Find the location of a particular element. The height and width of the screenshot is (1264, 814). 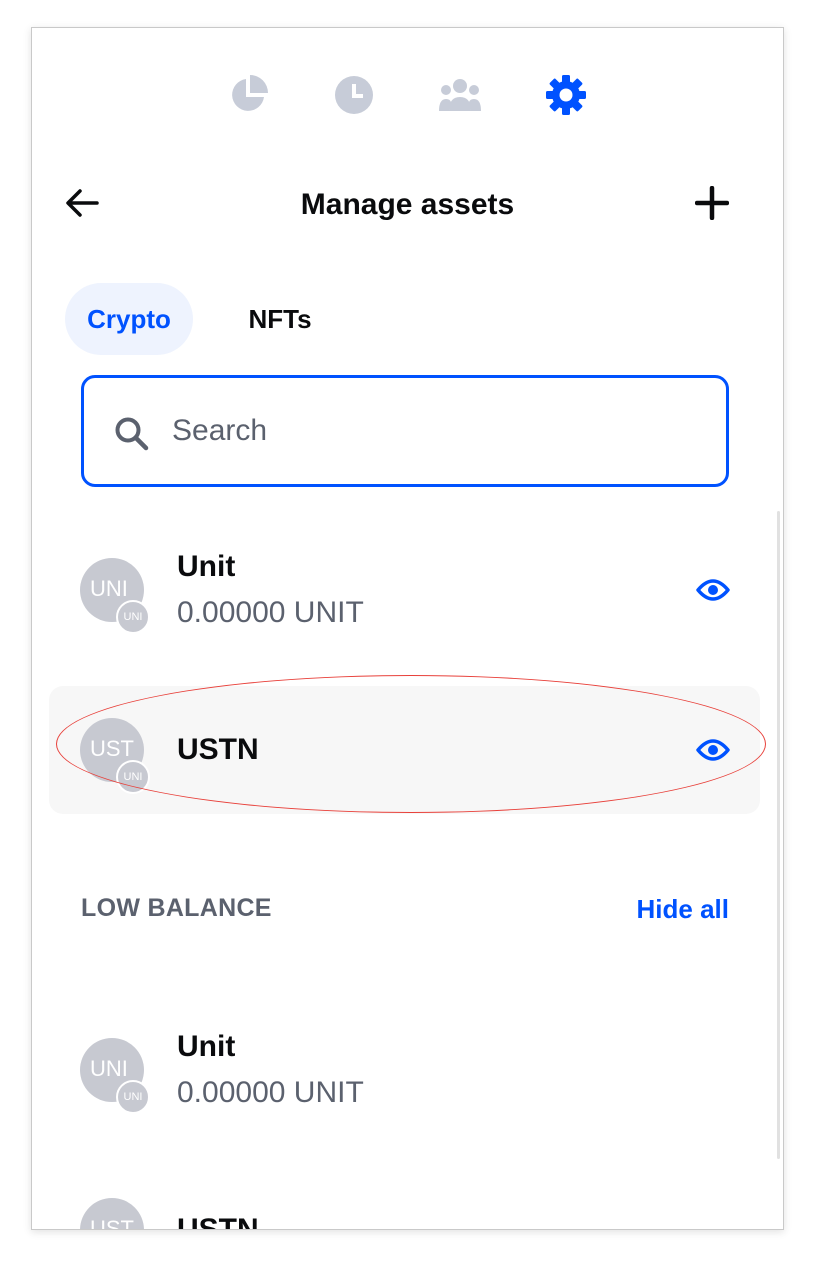

asset-row-unit: UNI UNI Unit 0.00000 UNIT is located at coordinates (404, 590).